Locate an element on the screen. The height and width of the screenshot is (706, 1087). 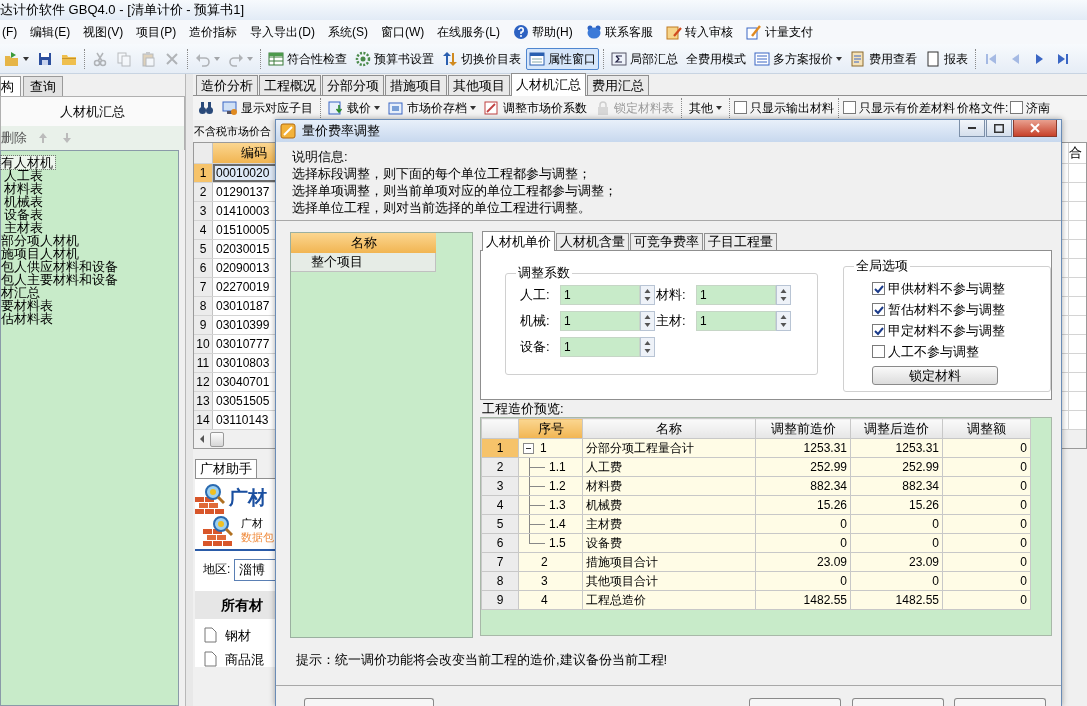
tab: 分部分项 is located at coordinates (353, 85).